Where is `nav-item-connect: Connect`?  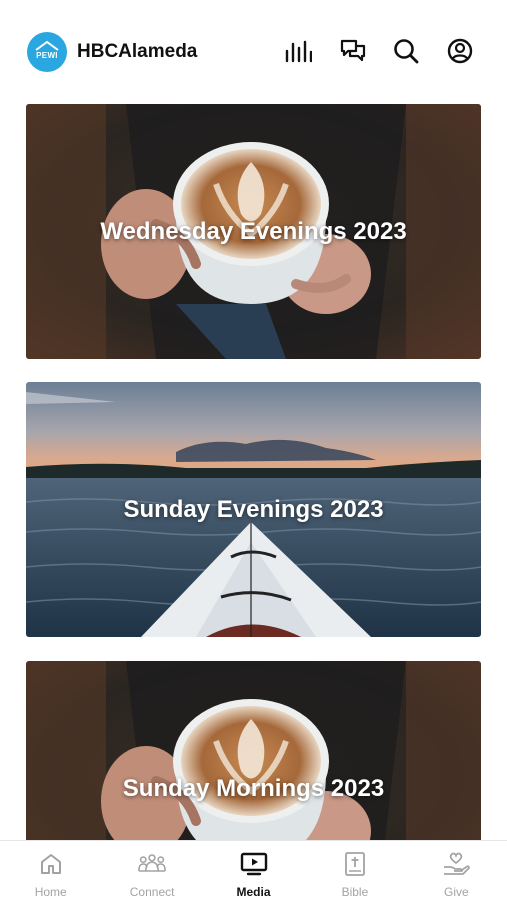 nav-item-connect: Connect is located at coordinates (151, 870).